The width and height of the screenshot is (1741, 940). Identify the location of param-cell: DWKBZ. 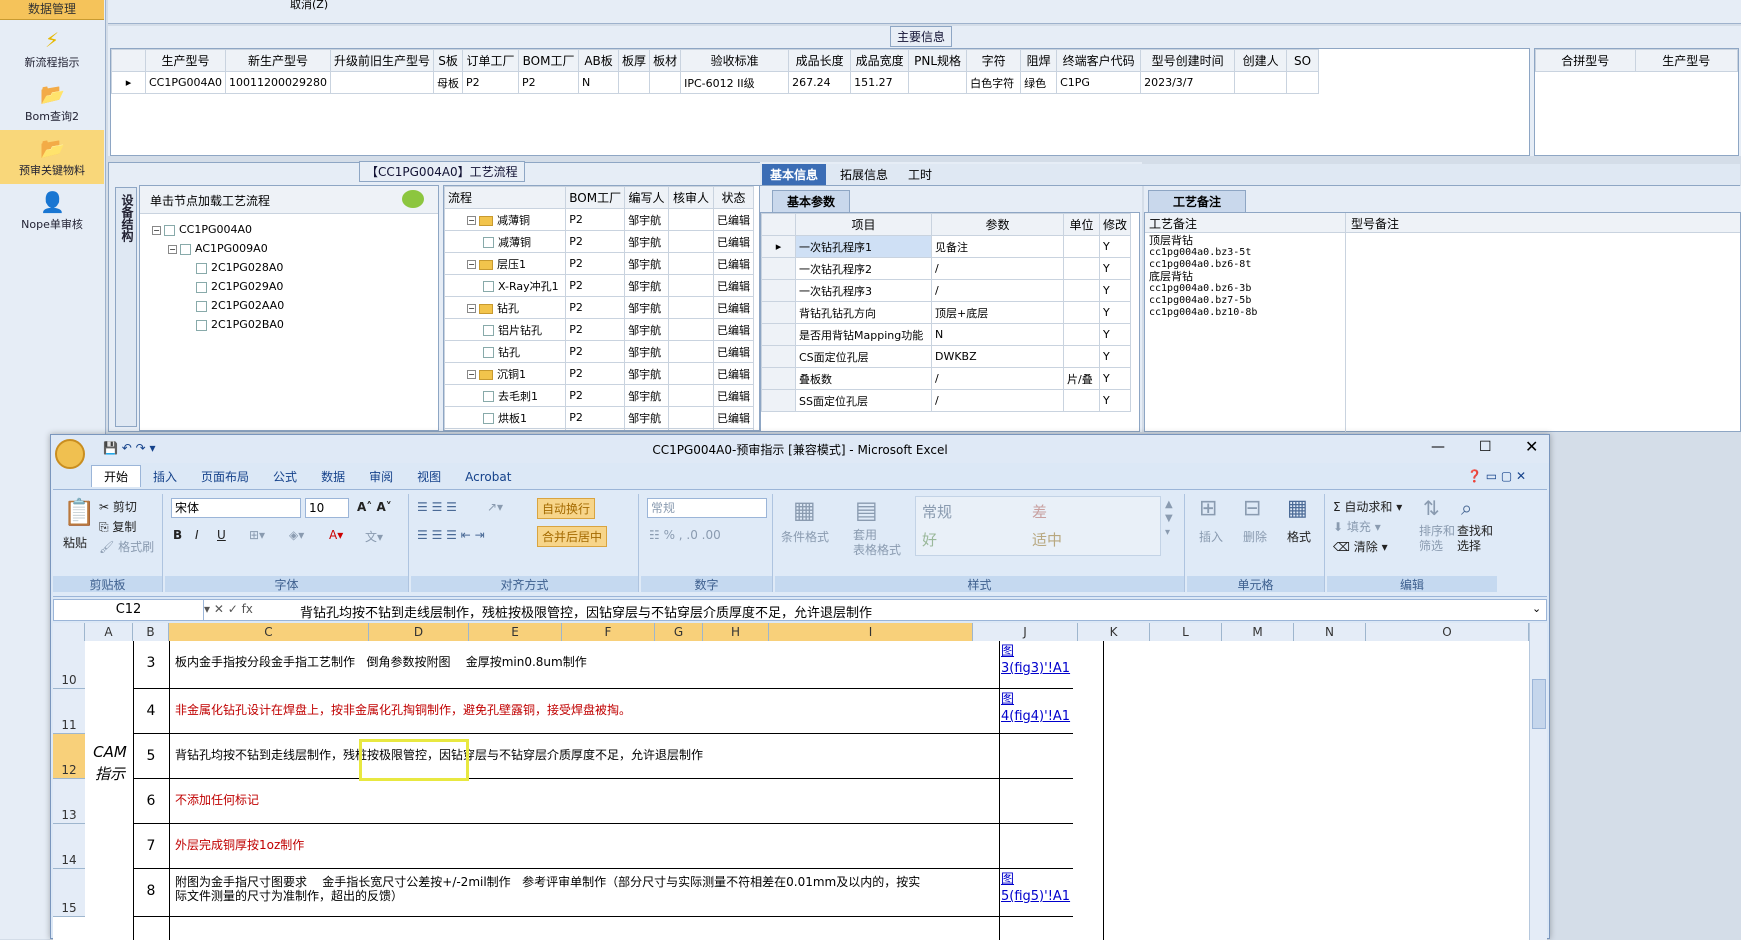
(997, 356).